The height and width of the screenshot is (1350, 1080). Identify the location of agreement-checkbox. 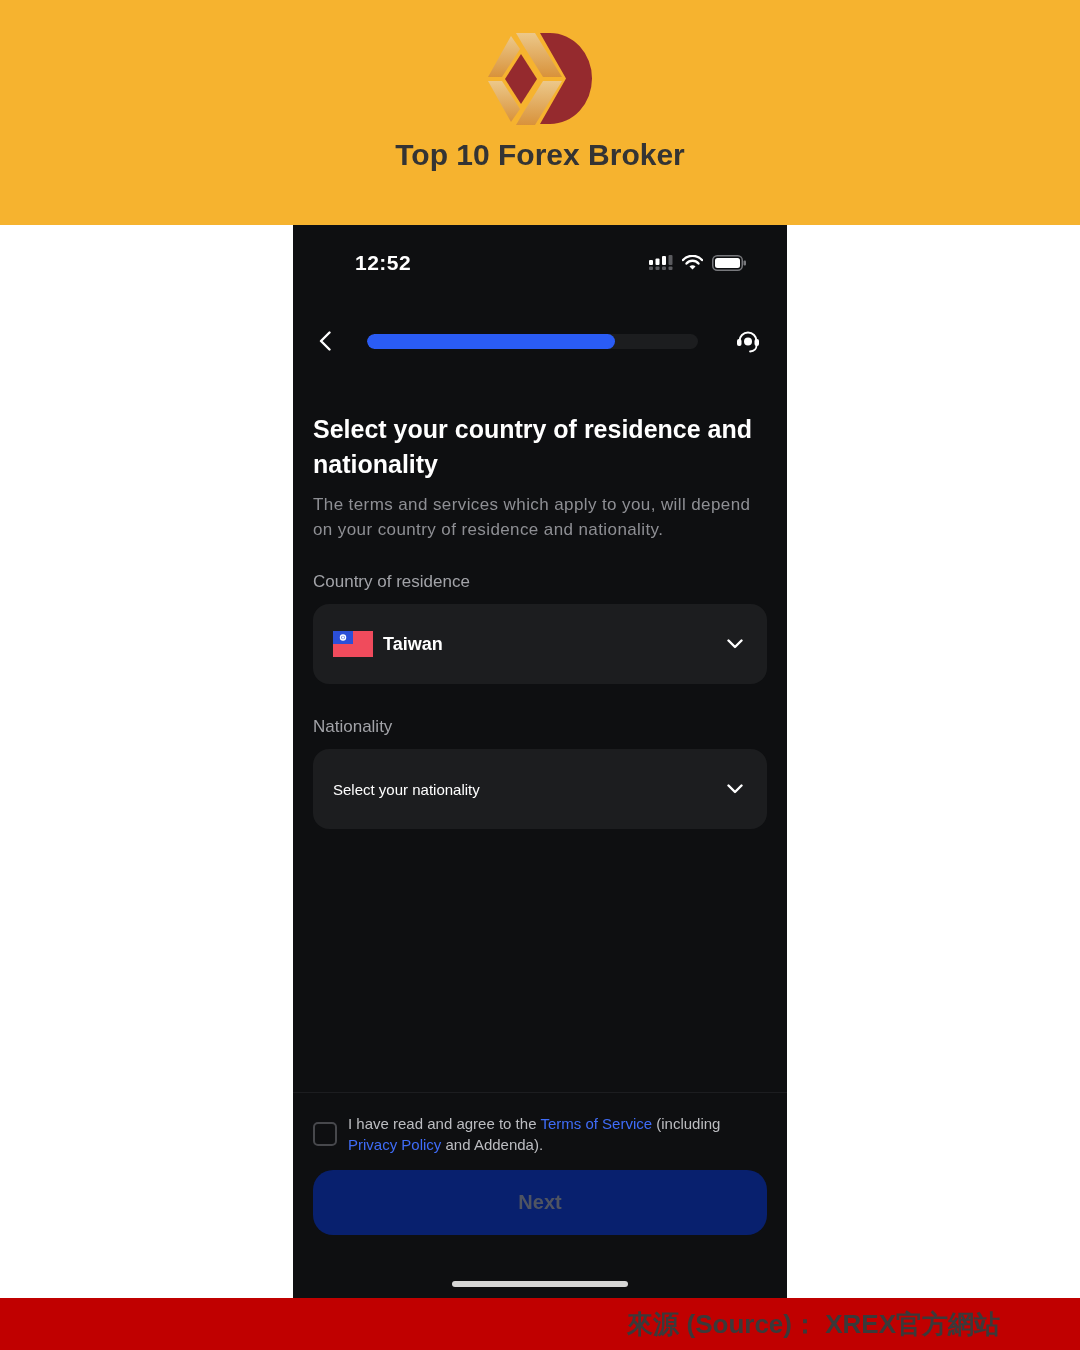
(325, 1134).